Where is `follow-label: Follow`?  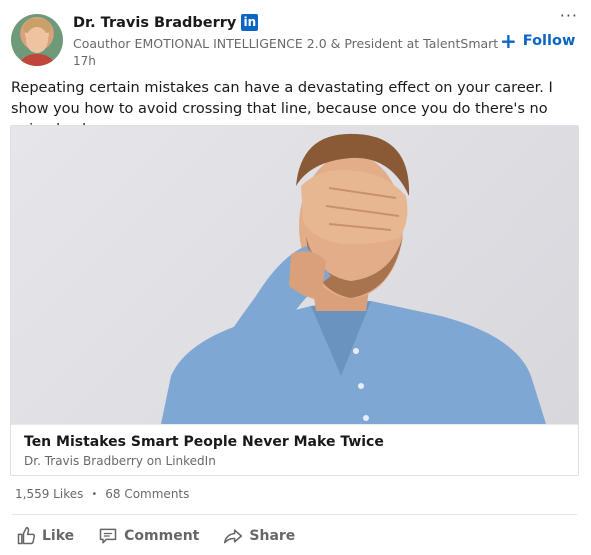 follow-label: Follow is located at coordinates (549, 41).